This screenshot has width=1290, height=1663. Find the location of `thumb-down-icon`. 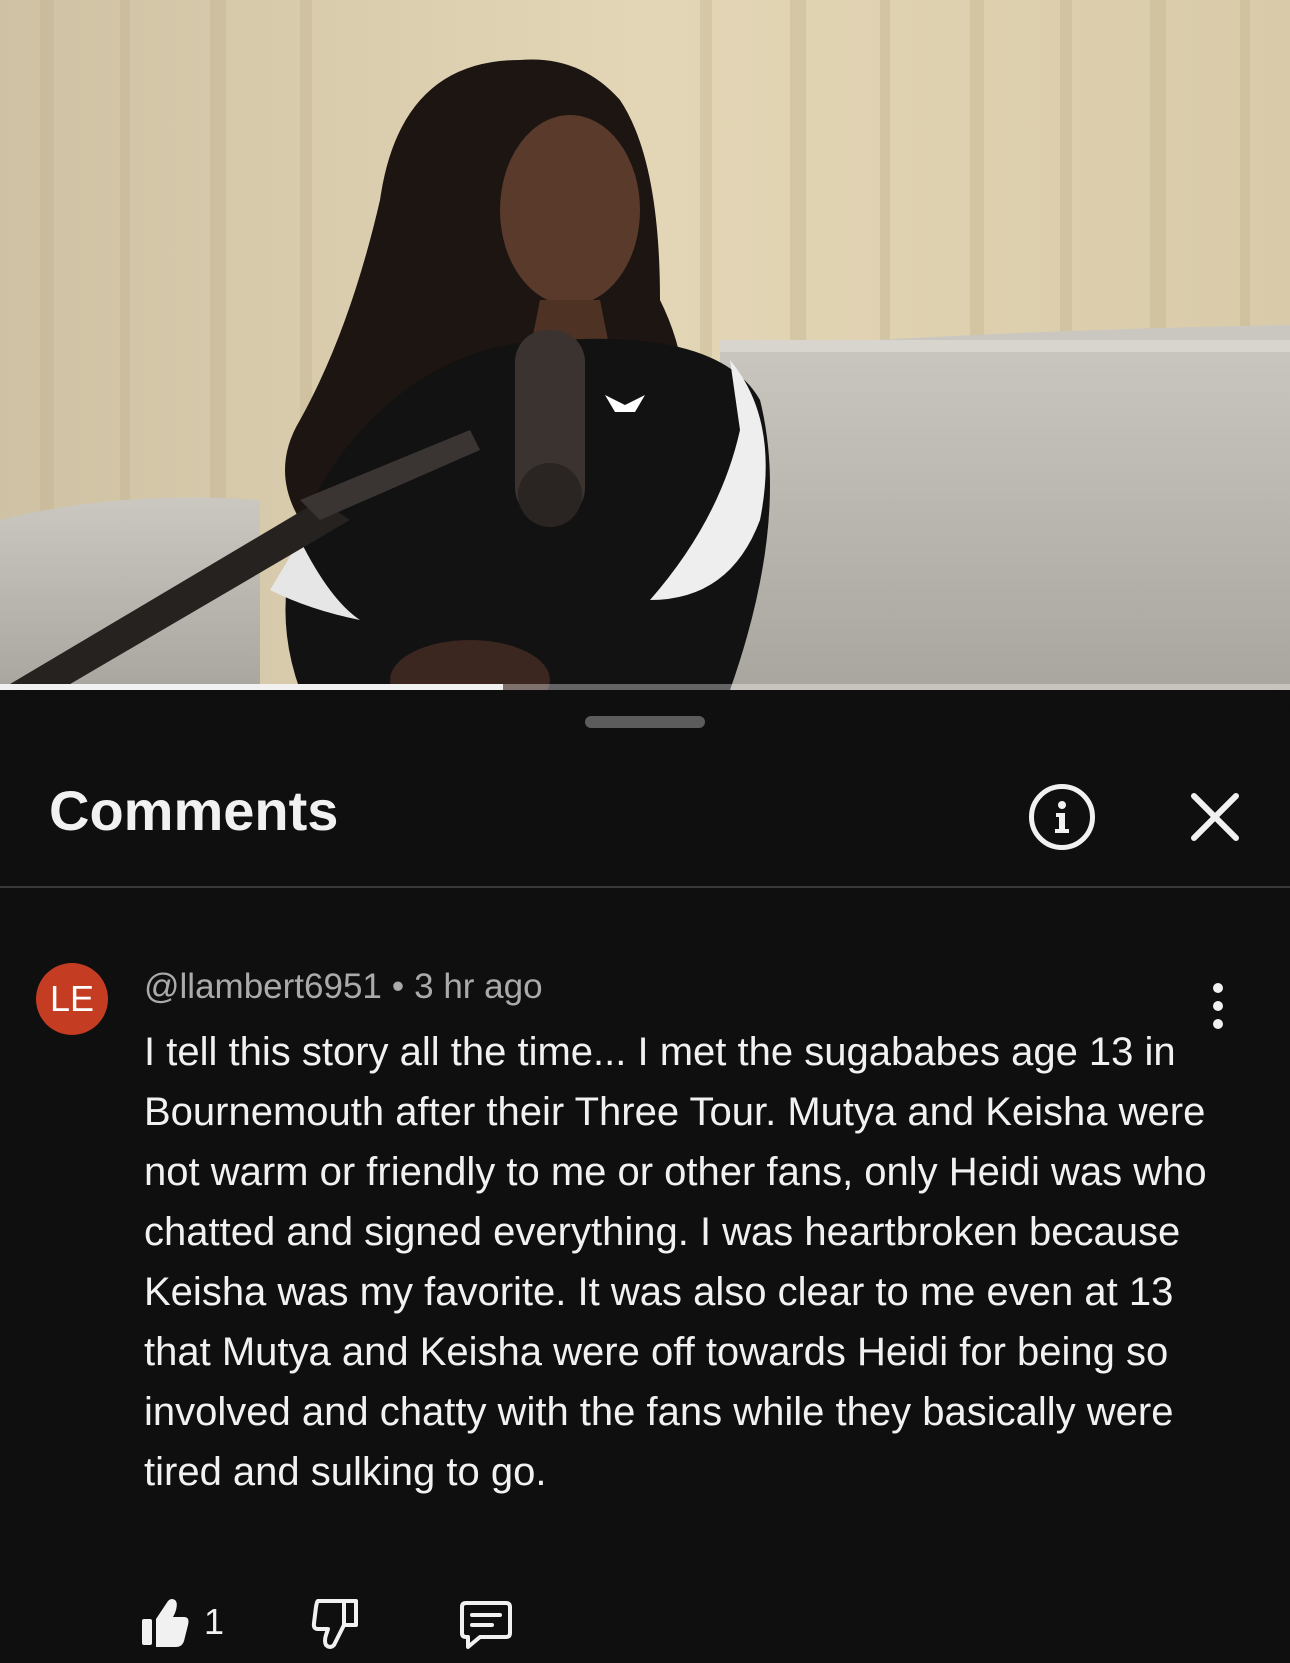

thumb-down-icon is located at coordinates (334, 1624).